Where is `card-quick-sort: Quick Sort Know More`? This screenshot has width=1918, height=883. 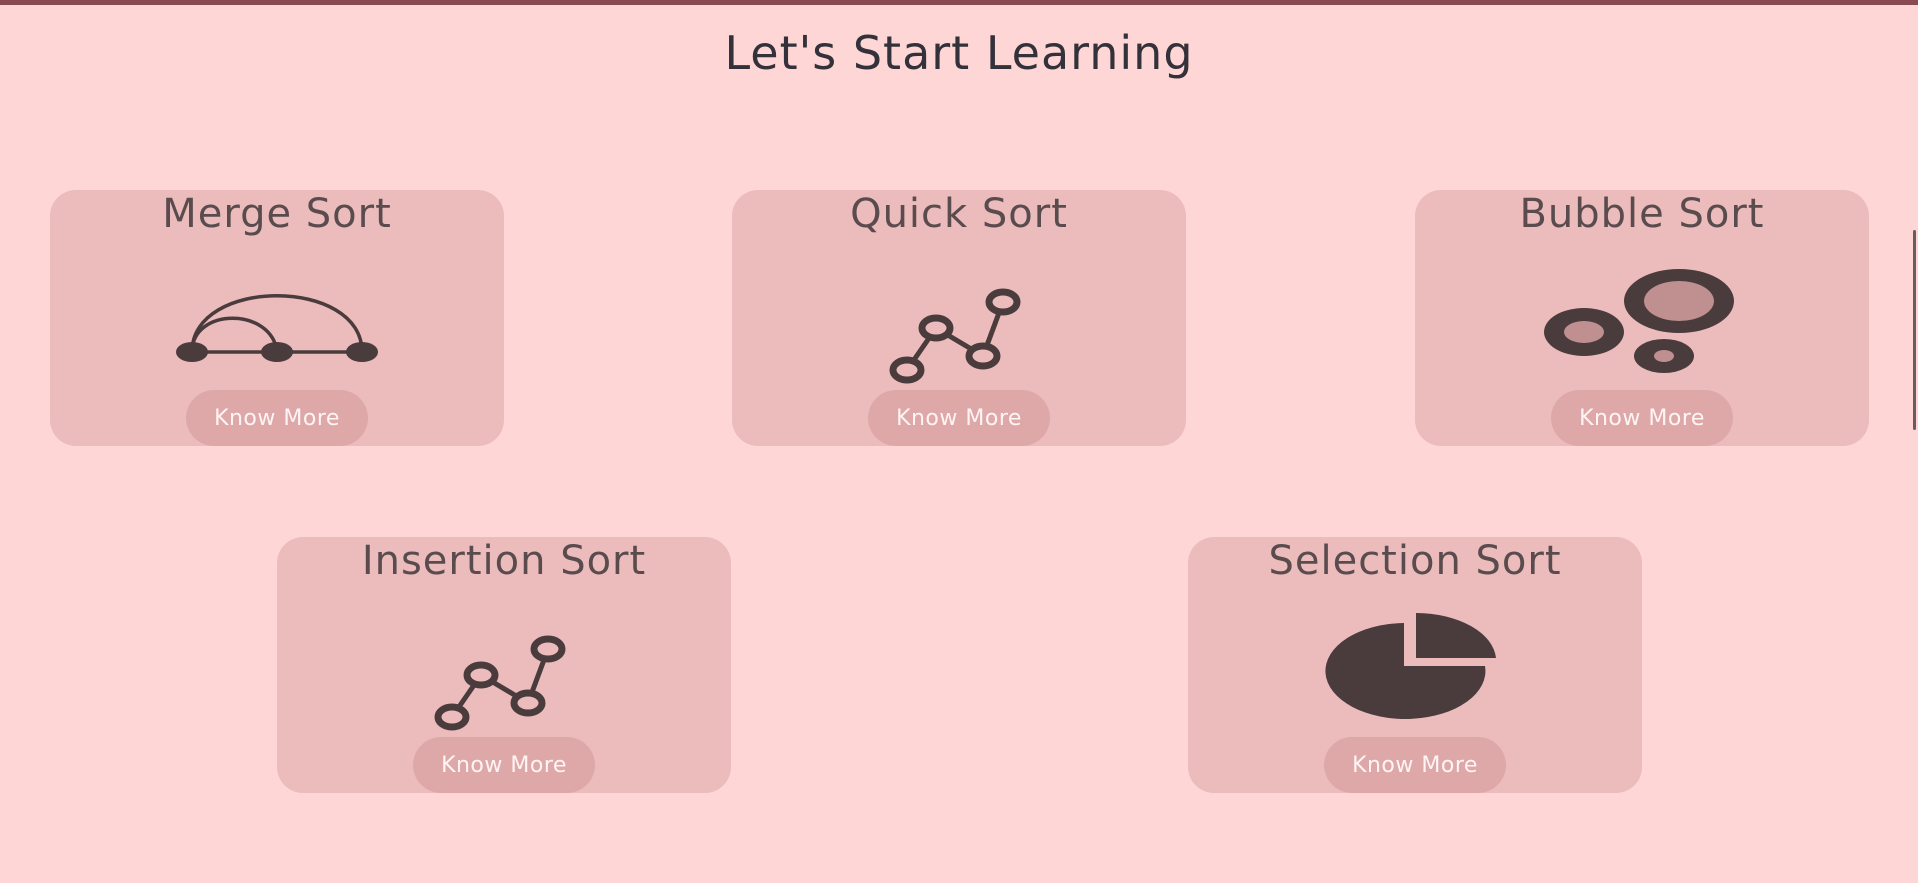 card-quick-sort: Quick Sort Know More is located at coordinates (959, 318).